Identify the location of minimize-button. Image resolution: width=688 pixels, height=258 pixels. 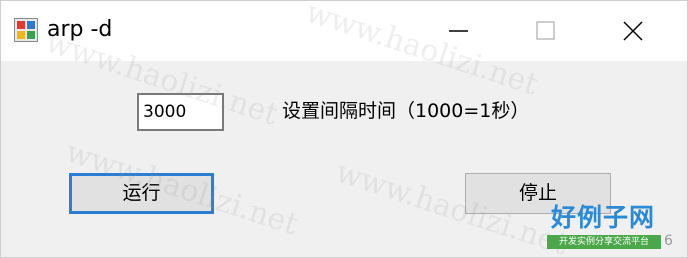
(459, 31).